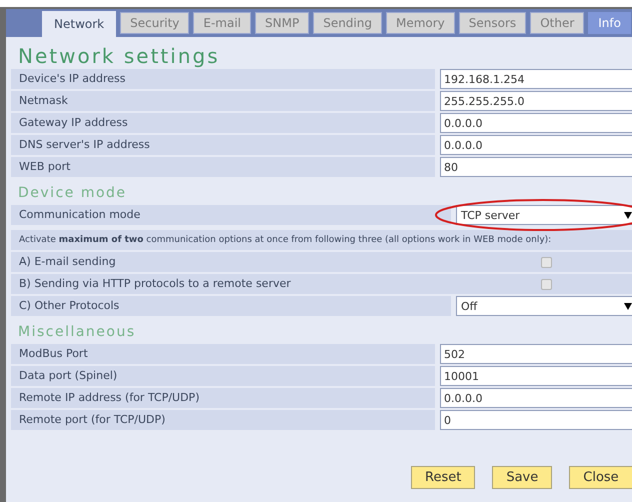 The height and width of the screenshot is (502, 632). I want to click on input-field: 192.168.1.254, so click(536, 79).